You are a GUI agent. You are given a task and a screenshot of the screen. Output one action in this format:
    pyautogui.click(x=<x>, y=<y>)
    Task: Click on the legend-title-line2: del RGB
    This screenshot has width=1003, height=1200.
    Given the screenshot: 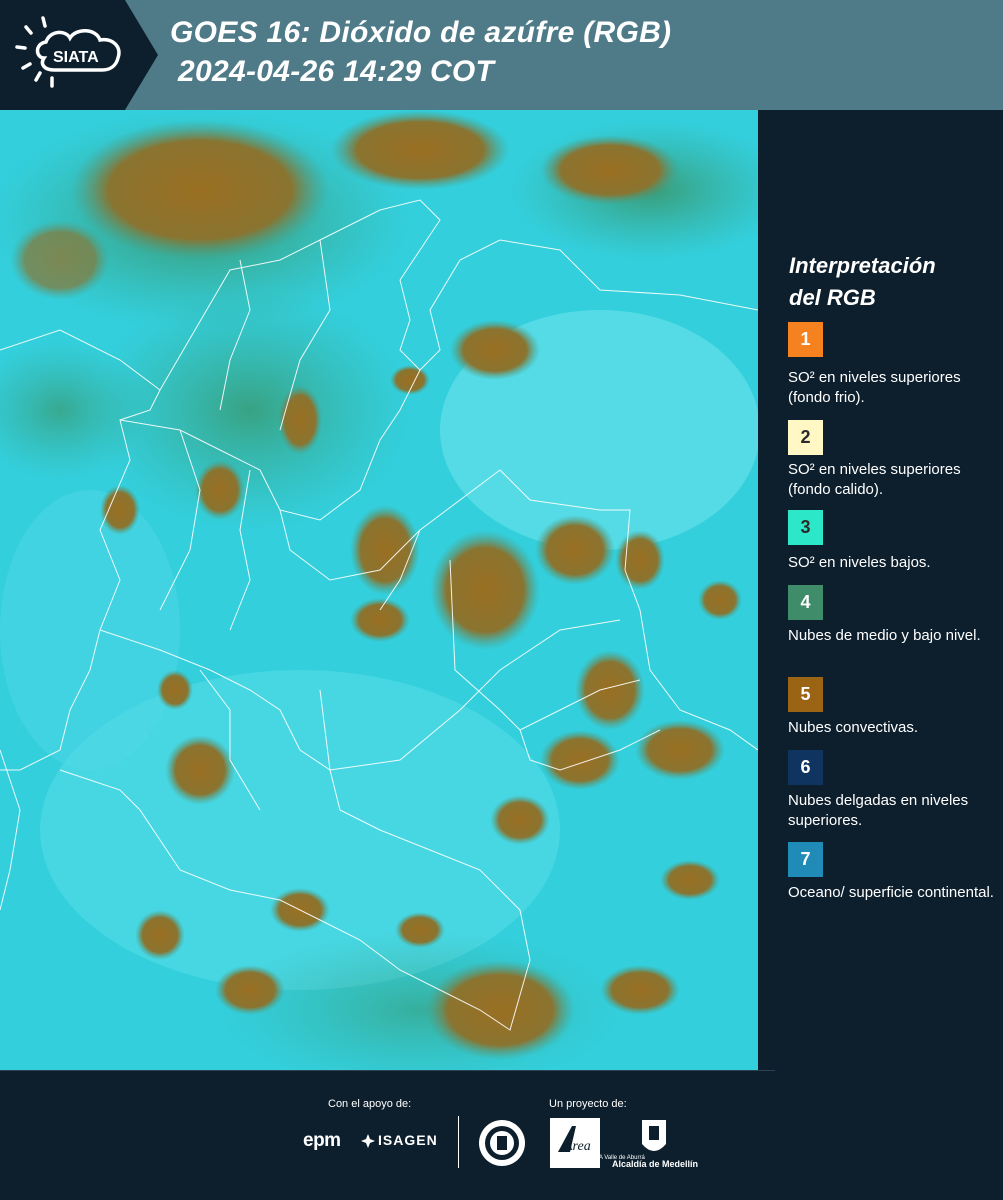 What is the action you would take?
    pyautogui.click(x=832, y=297)
    